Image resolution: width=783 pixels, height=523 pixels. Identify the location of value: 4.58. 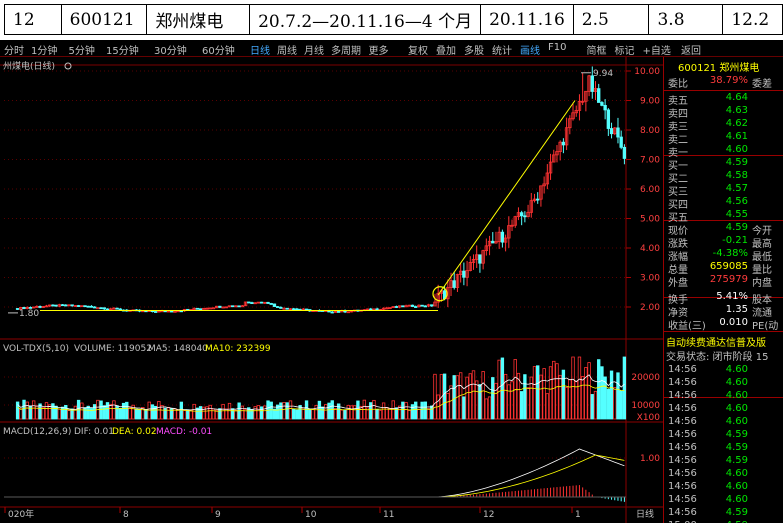
(736, 175).